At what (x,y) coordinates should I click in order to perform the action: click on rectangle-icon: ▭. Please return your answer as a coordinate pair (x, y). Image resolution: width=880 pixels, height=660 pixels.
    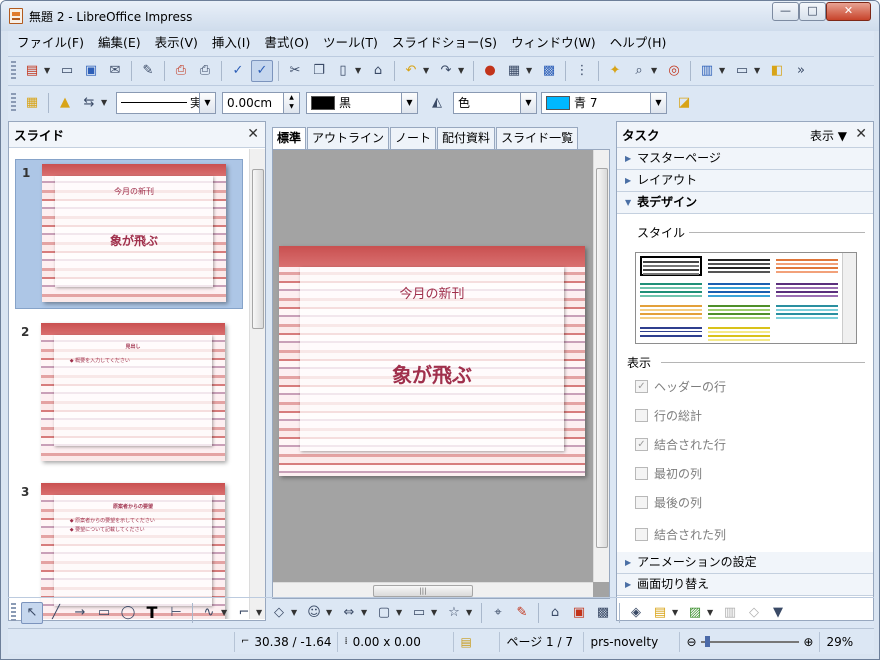
    Looking at the image, I should click on (104, 613).